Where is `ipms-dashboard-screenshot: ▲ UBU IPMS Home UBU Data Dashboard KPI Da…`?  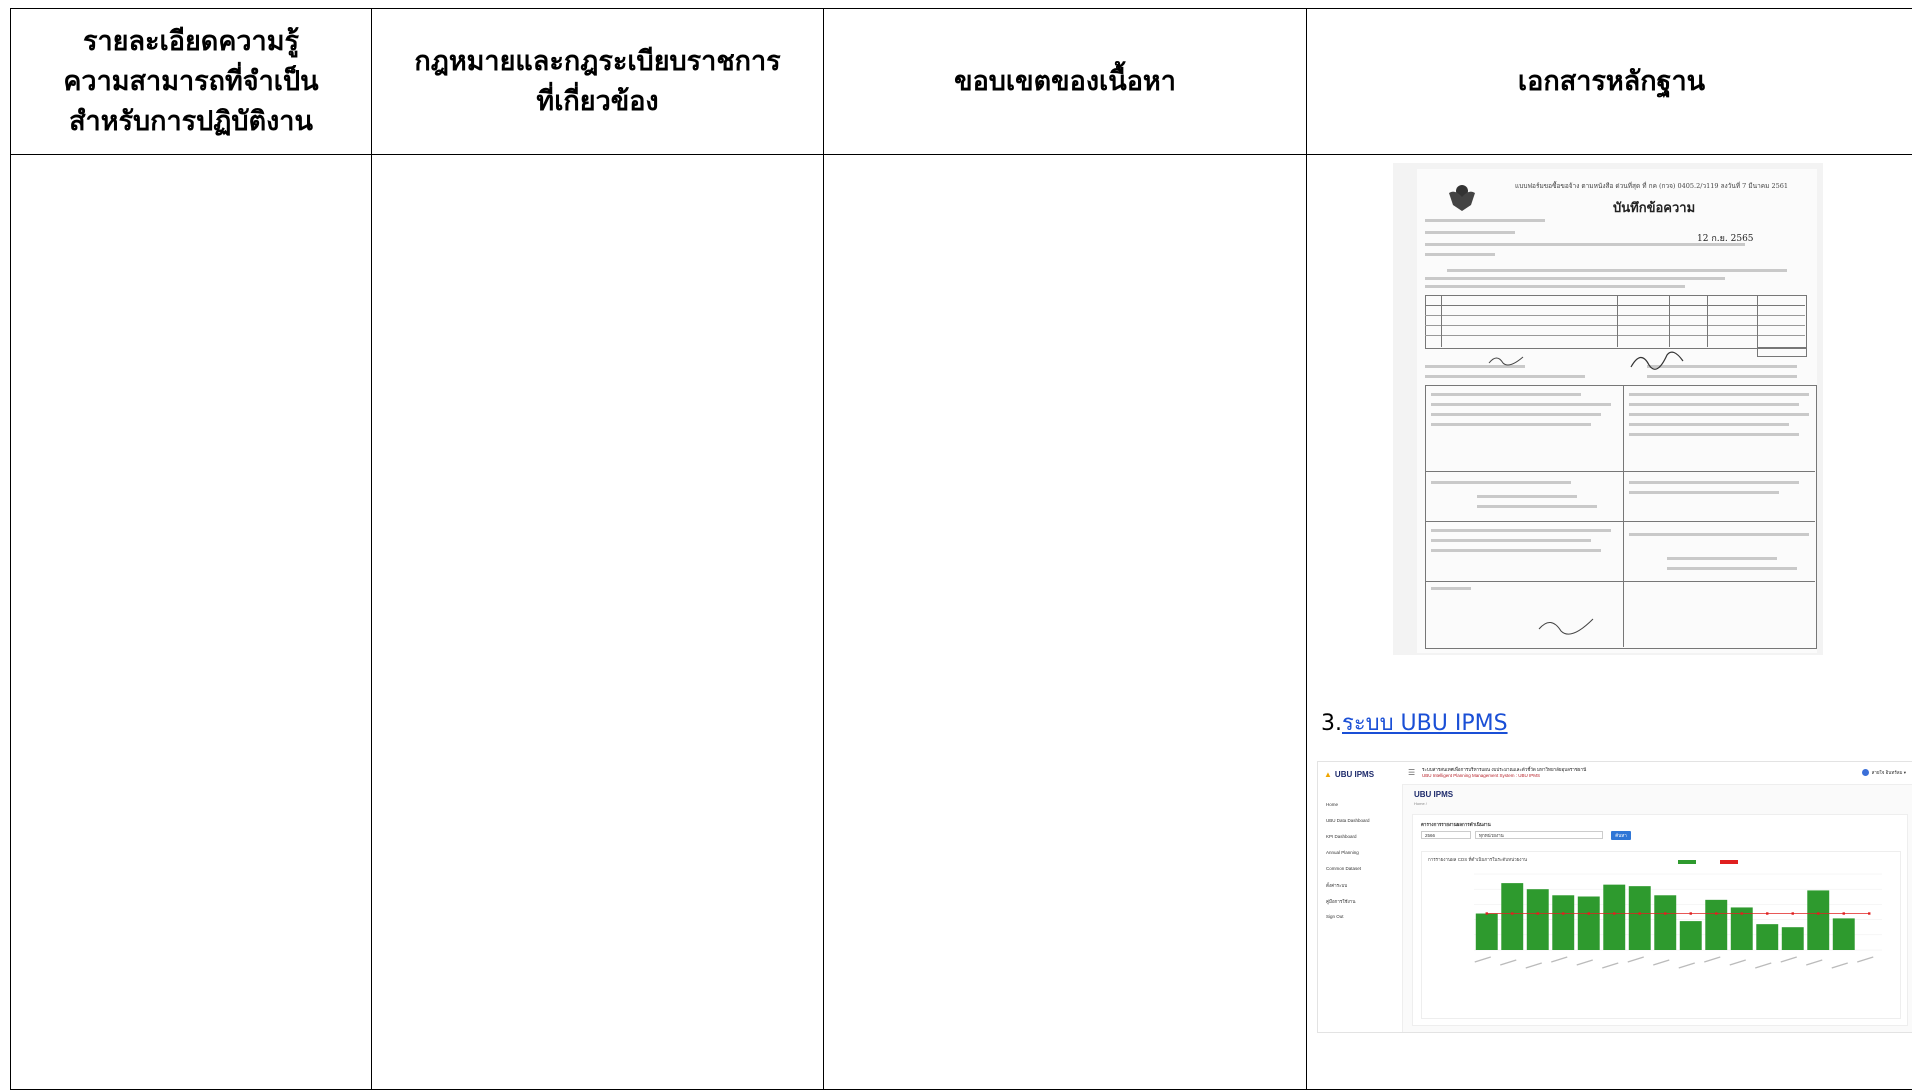 ipms-dashboard-screenshot: ▲ UBU IPMS Home UBU Data Dashboard KPI Da… is located at coordinates (1614, 897).